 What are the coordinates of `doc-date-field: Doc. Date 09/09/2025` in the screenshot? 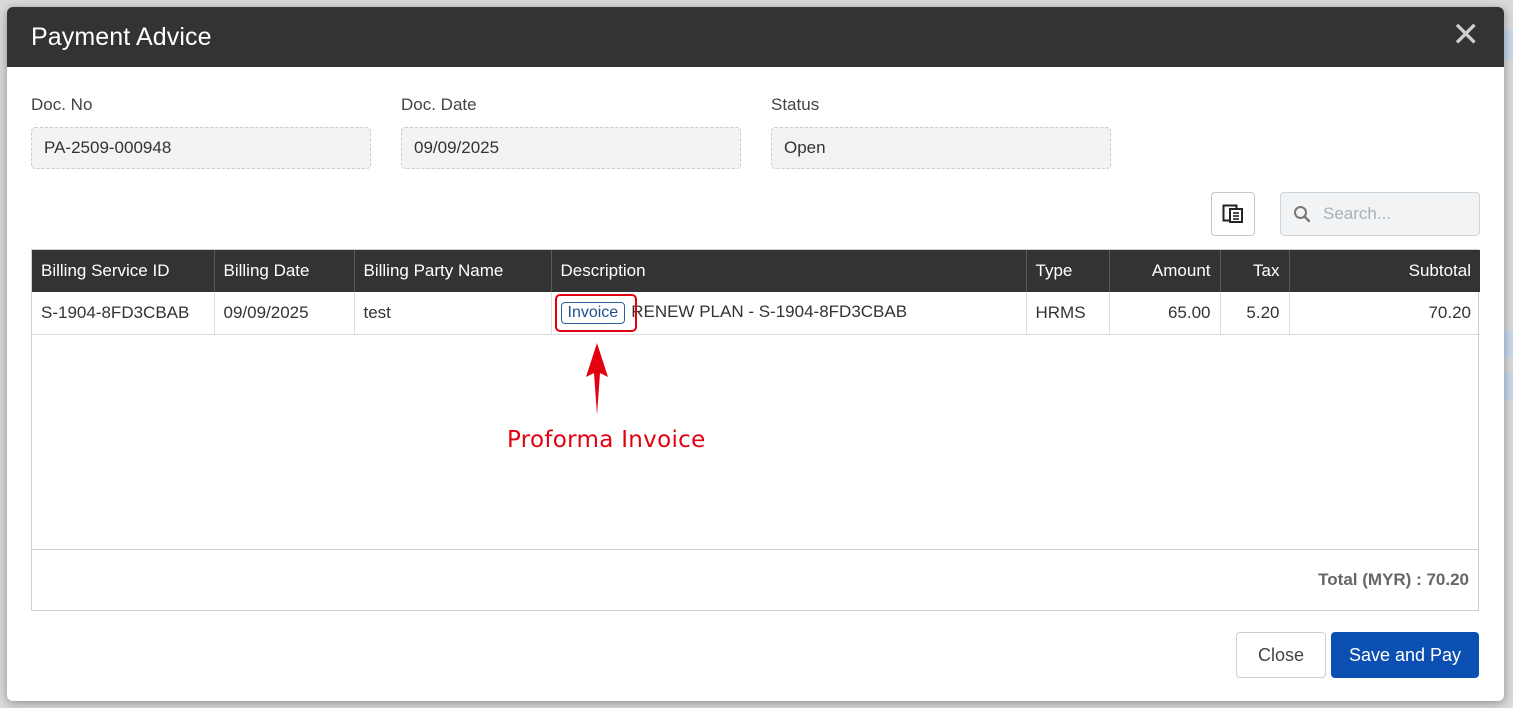 It's located at (571, 132).